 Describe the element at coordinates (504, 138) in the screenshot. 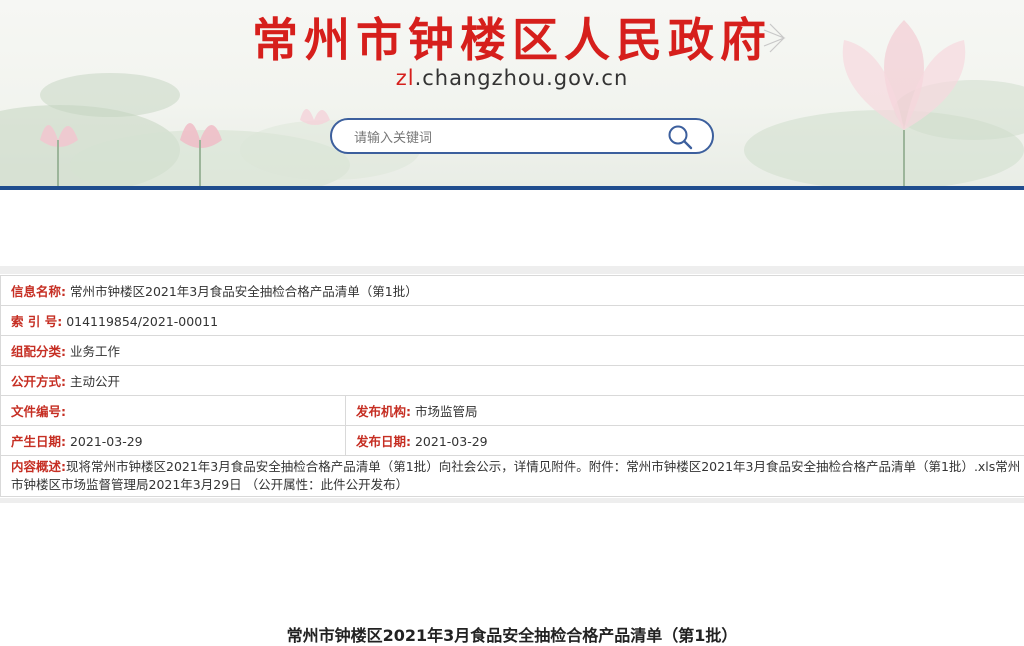

I see `search-input` at that location.